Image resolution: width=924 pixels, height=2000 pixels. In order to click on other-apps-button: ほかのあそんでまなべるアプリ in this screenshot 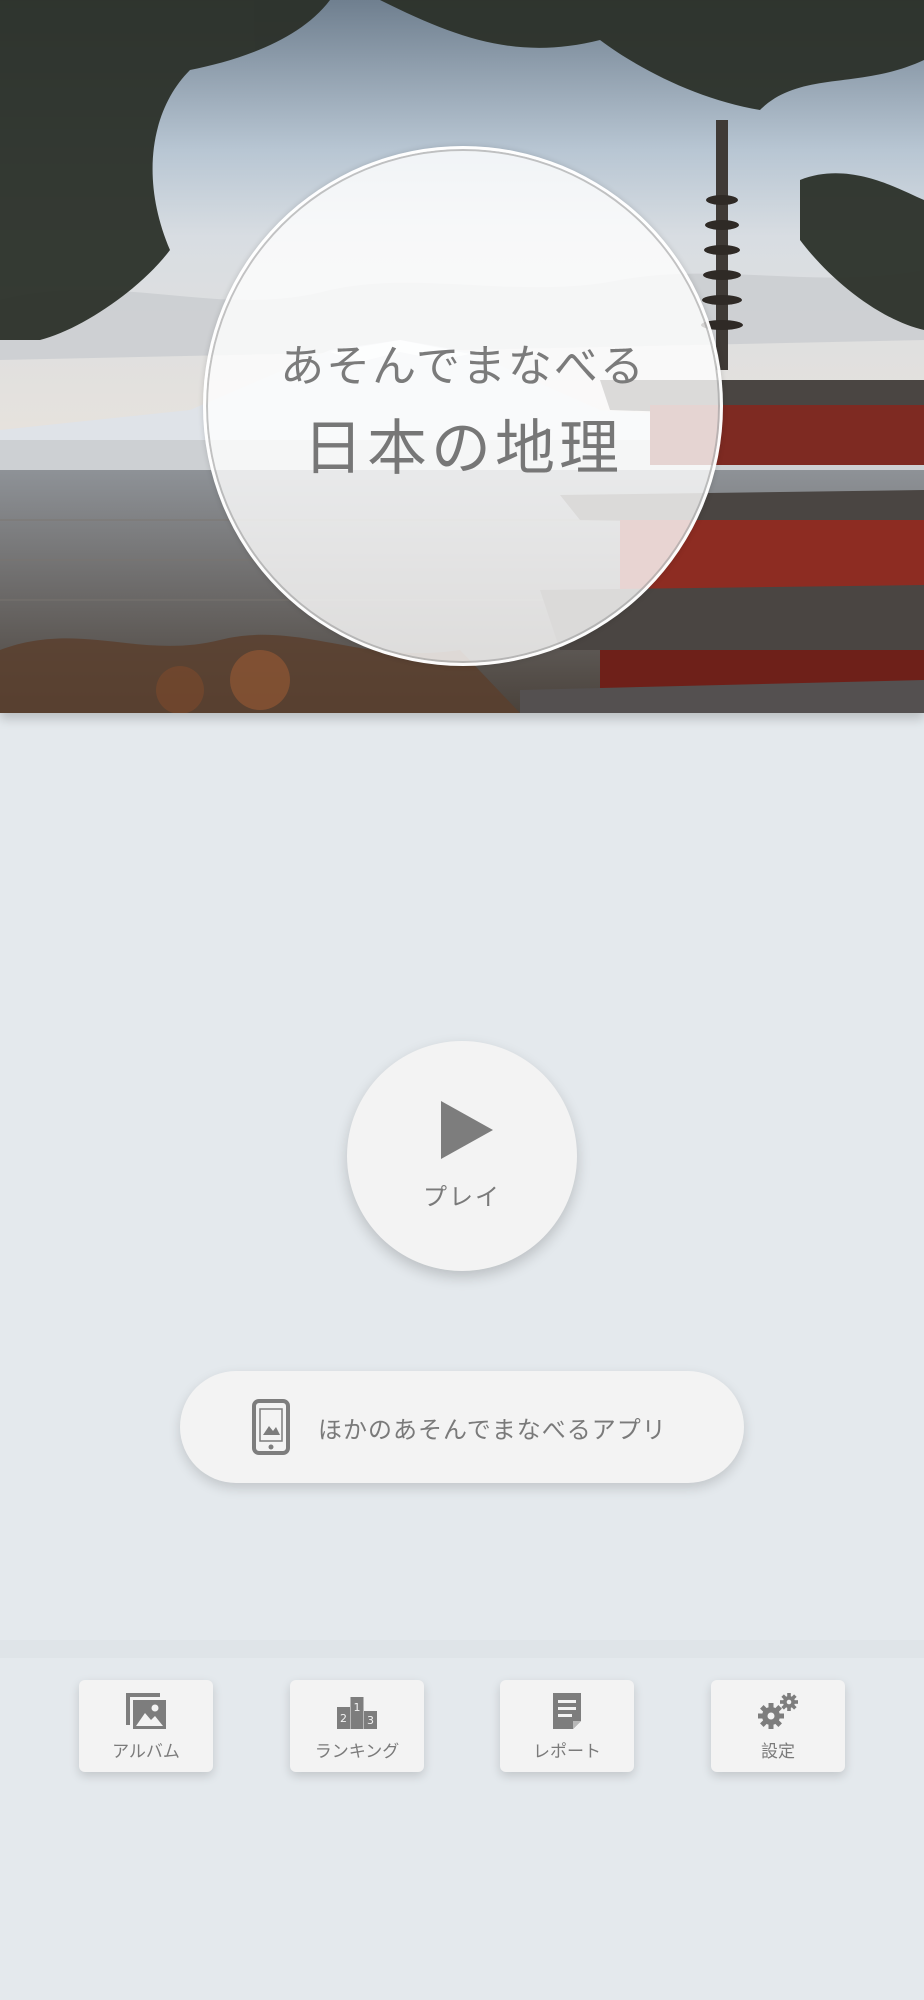, I will do `click(462, 1427)`.